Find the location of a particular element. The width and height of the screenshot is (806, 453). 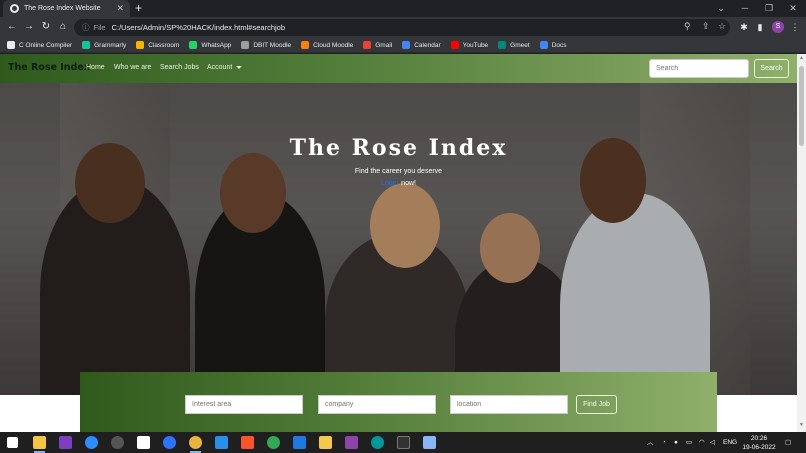

battery-icon: ▭ is located at coordinates (689, 442).